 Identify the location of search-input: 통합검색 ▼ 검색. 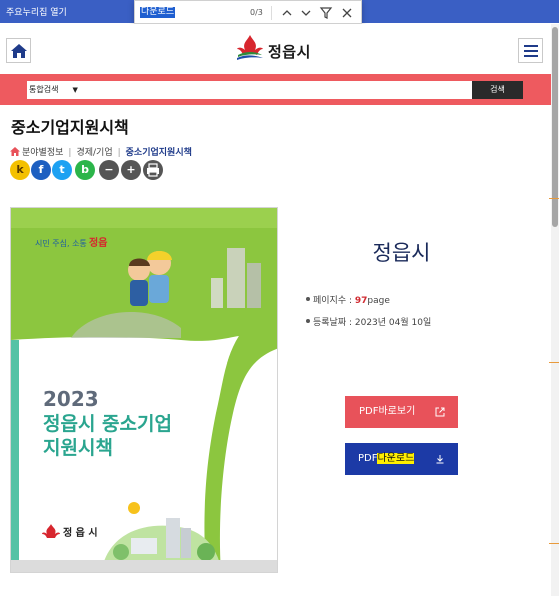
(275, 90).